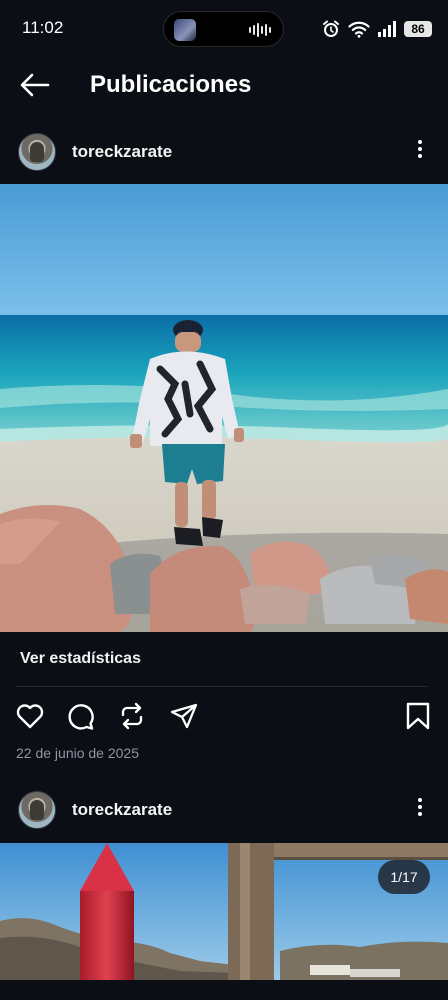  I want to click on repost-button, so click(132, 716).